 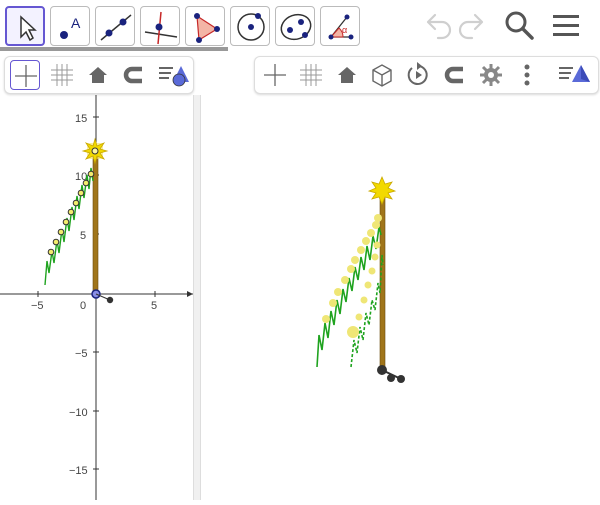 What do you see at coordinates (352, 276) in the screenshot?
I see `ornament-spheres-3d` at bounding box center [352, 276].